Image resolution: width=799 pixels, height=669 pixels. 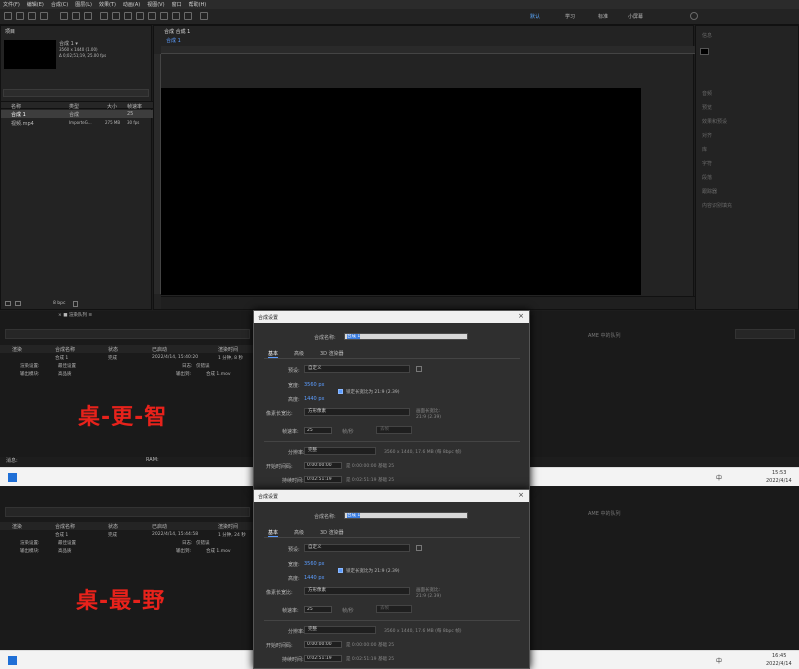 I want to click on menu-item-8: 帮助(H), so click(x=198, y=4).